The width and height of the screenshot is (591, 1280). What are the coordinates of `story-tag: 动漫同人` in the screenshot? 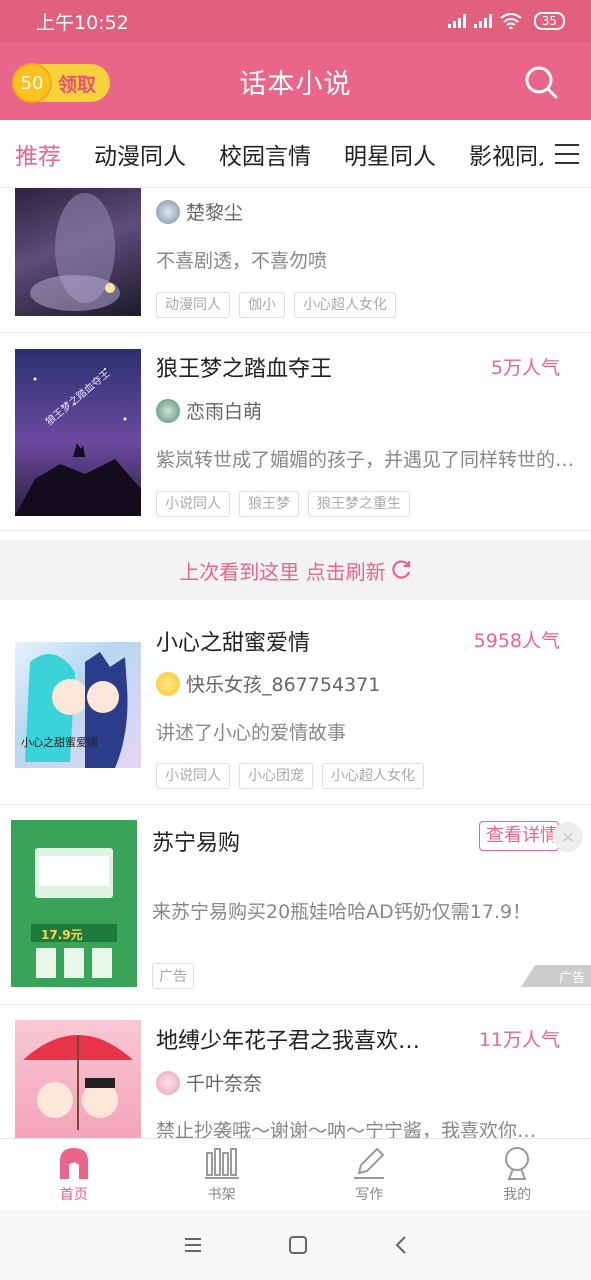 It's located at (193, 305).